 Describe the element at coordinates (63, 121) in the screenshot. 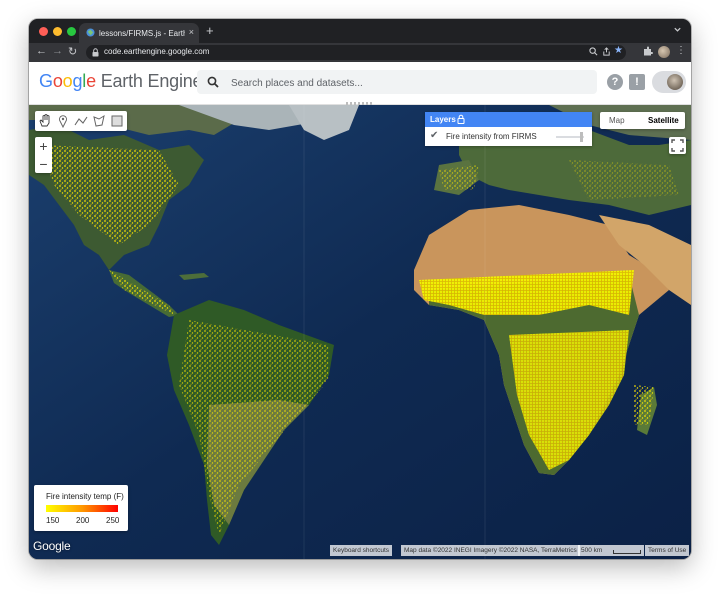

I see `point-marker-icon` at that location.